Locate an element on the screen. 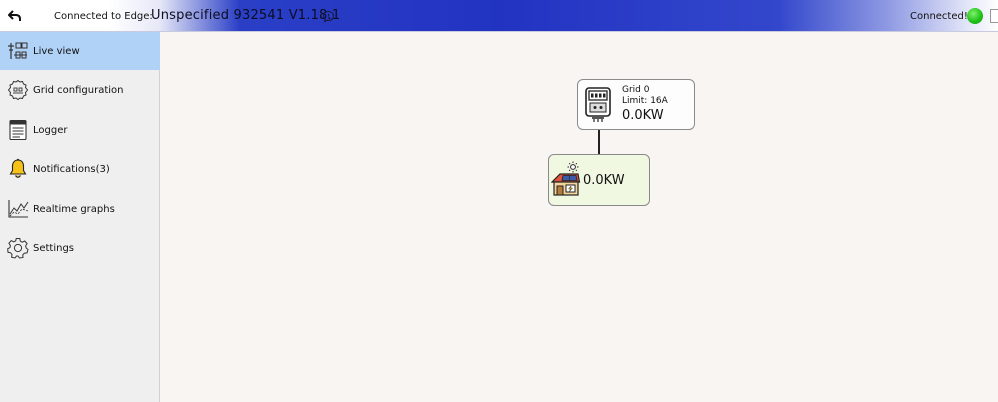 The width and height of the screenshot is (998, 402). grid-config-icon is located at coordinates (18, 90).